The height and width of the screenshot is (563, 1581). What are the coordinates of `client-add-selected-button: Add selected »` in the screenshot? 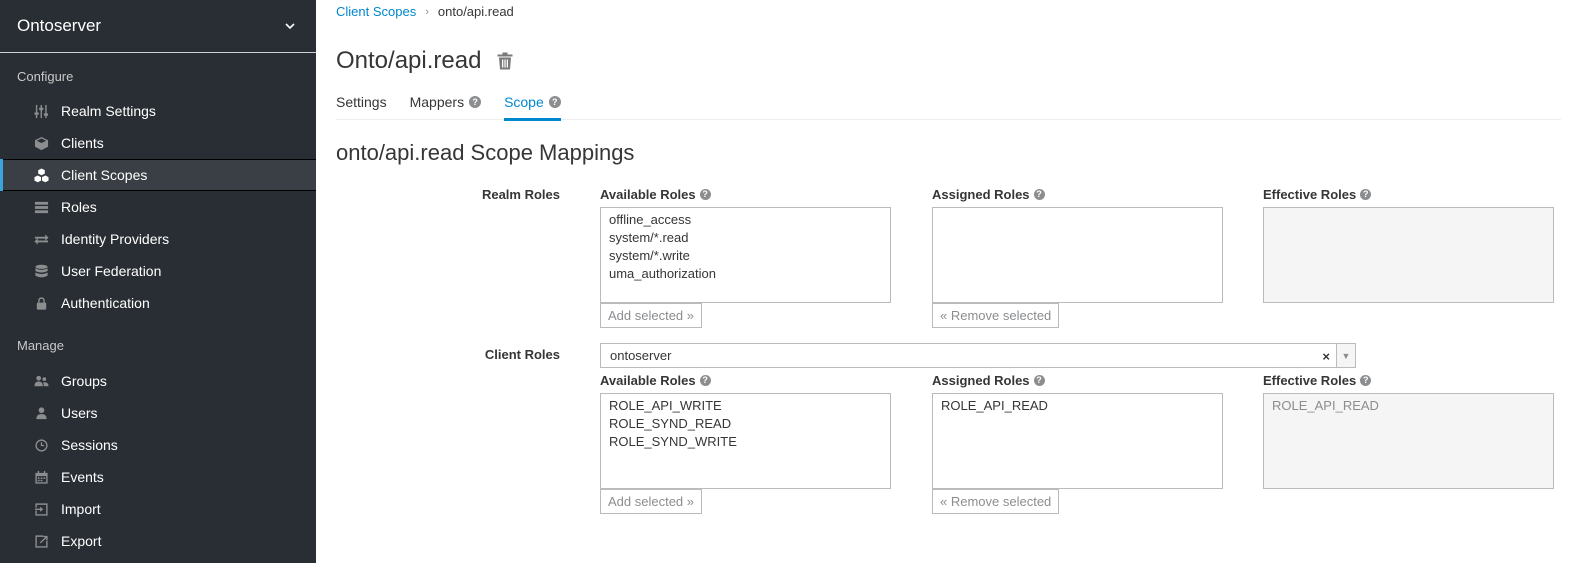 It's located at (651, 501).